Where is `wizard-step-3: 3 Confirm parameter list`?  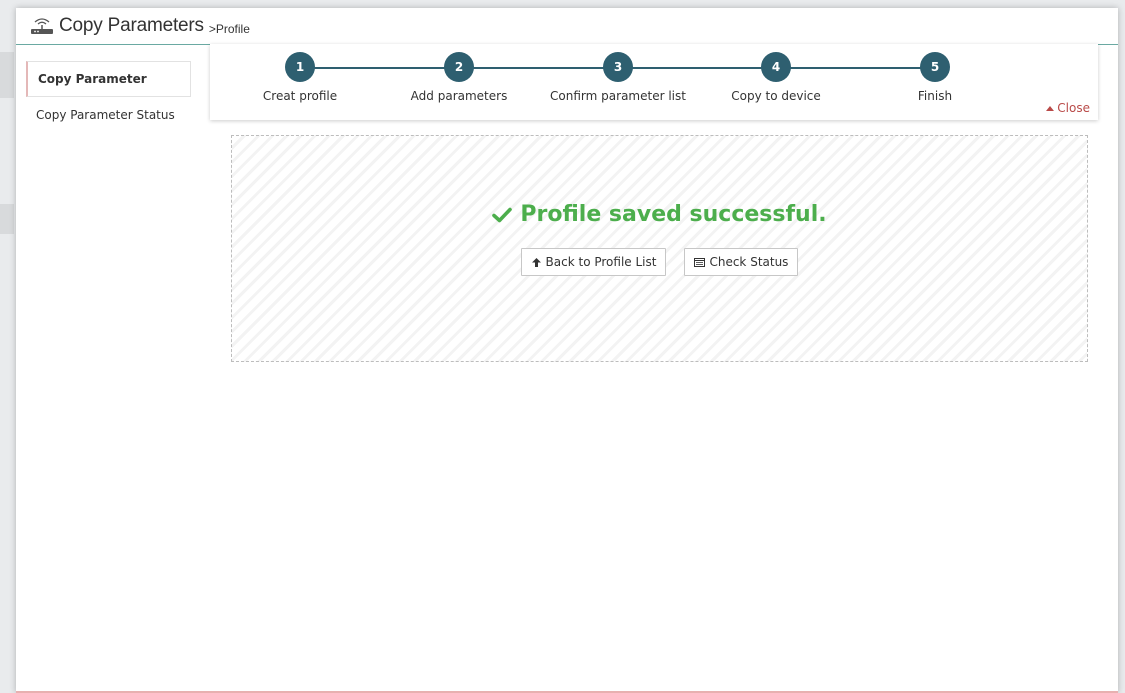
wizard-step-3: 3 Confirm parameter list is located at coordinates (618, 77).